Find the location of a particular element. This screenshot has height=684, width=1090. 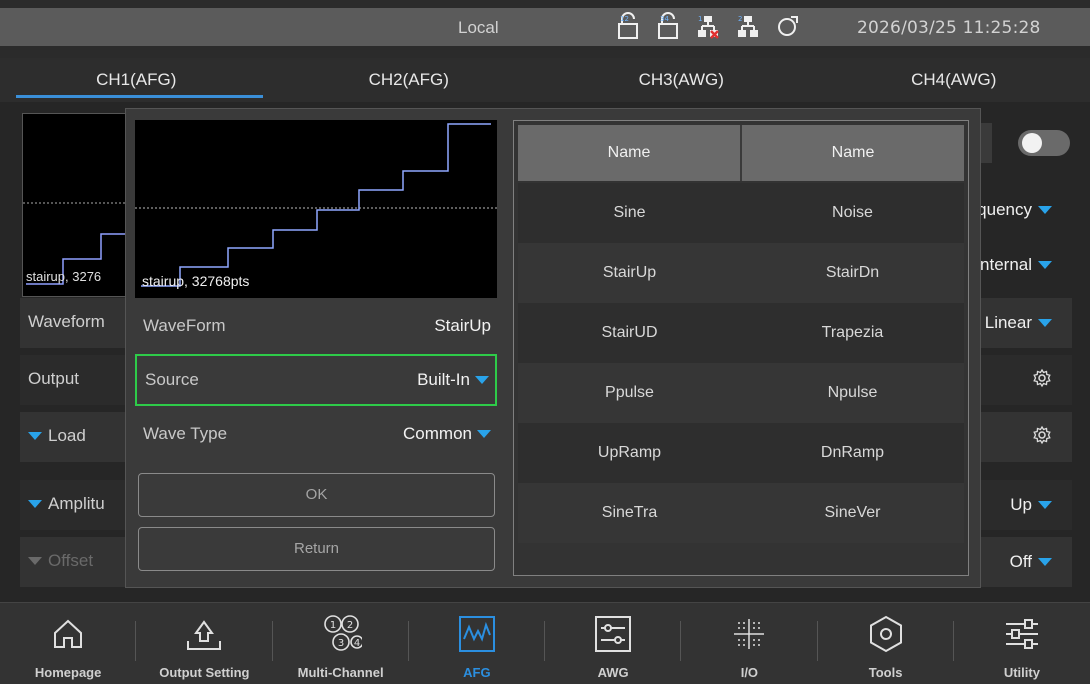

nav-multi-channel: 1234 Multi-Channel is located at coordinates (341, 643).